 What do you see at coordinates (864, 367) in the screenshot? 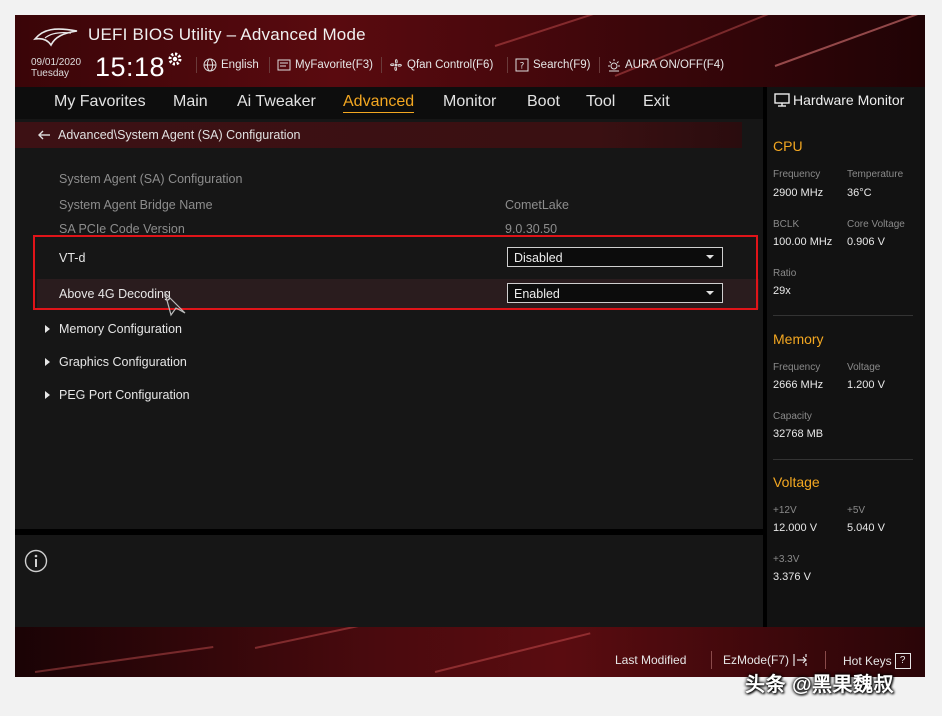
I see `memory-voltage-label: Voltage` at bounding box center [864, 367].